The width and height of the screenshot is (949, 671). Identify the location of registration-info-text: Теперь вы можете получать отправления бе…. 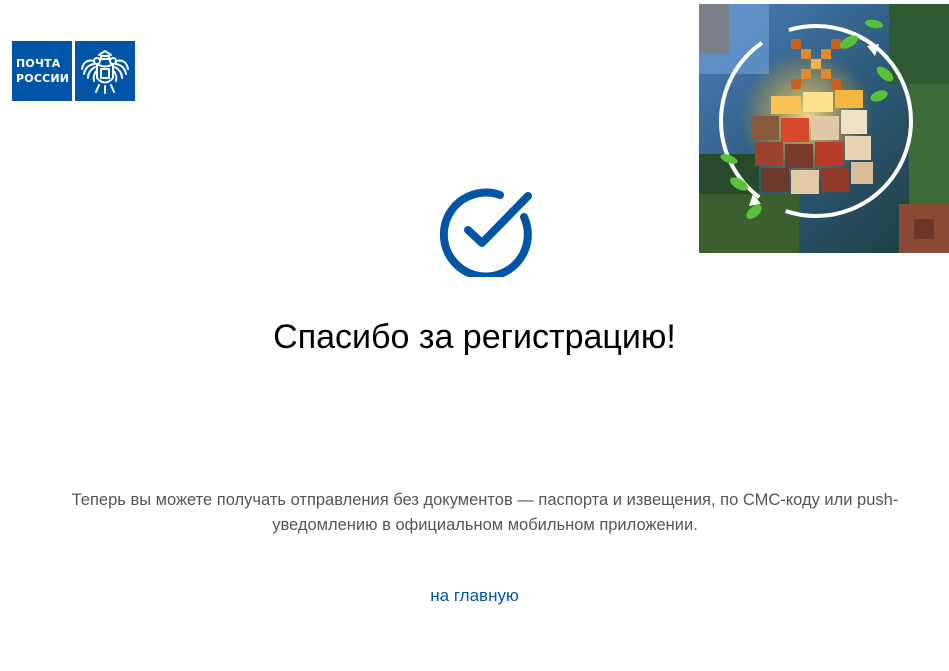
(485, 512).